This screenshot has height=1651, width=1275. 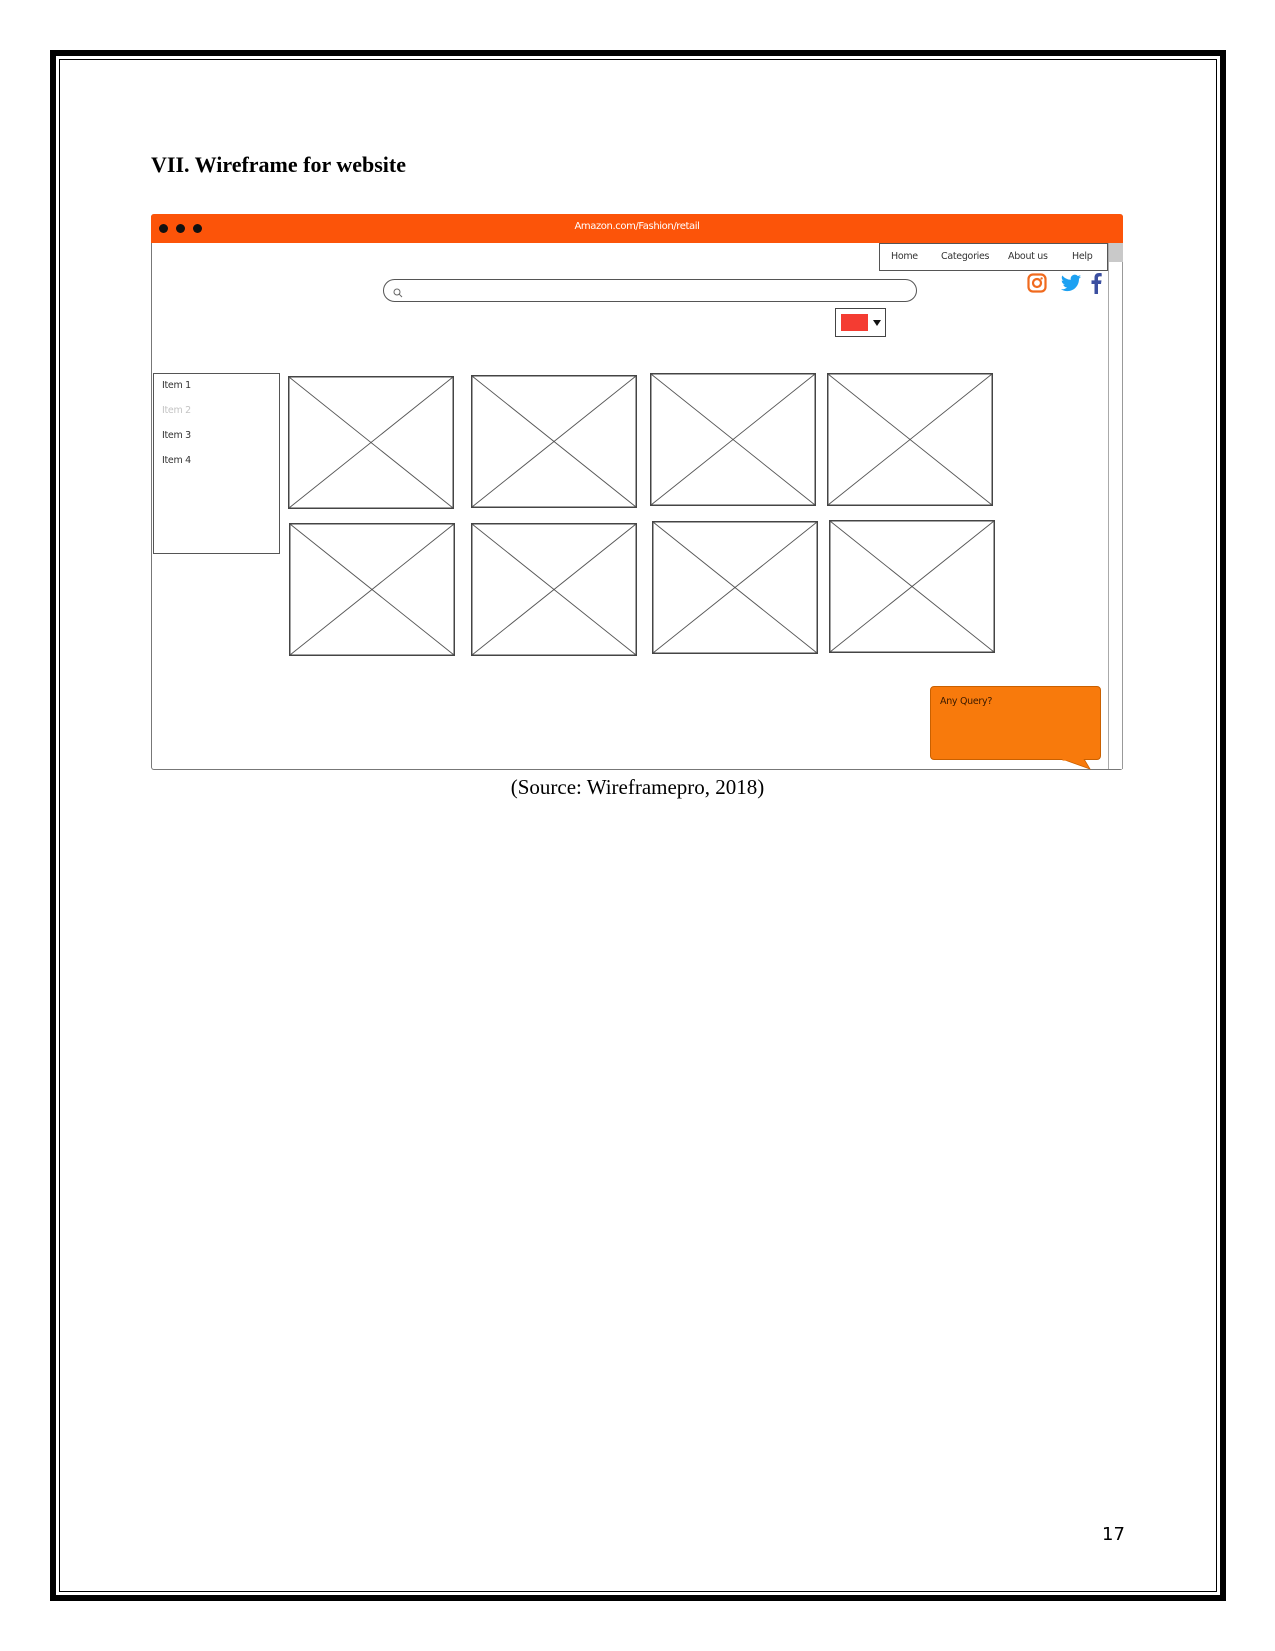 I want to click on chat-bubble: Any Query?, so click(x=1015, y=723).